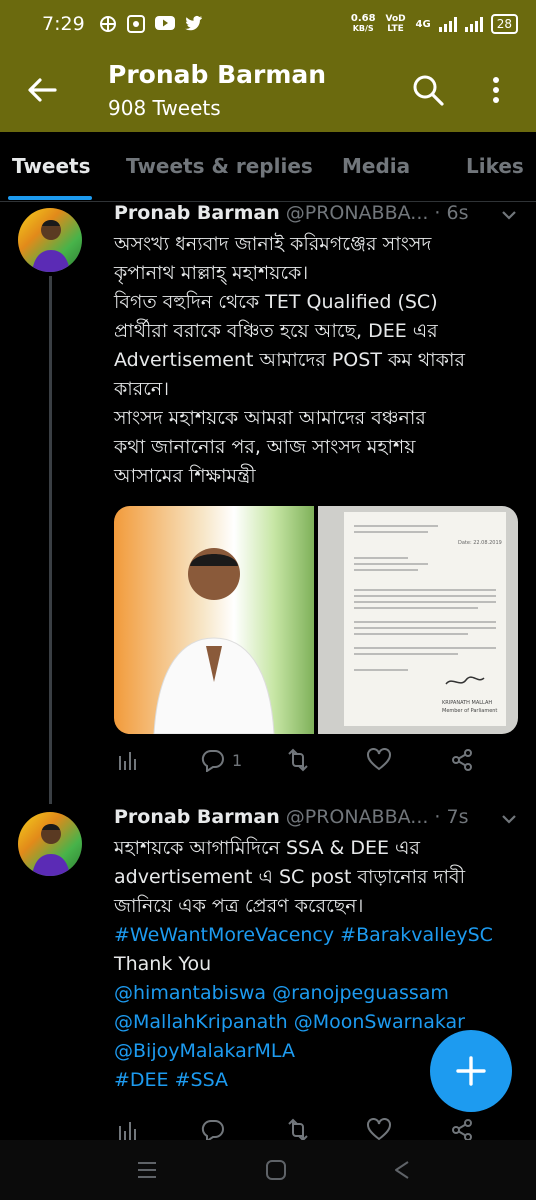 The image size is (536, 1200). What do you see at coordinates (107, 24) in the screenshot?
I see `pinwheel-icon` at bounding box center [107, 24].